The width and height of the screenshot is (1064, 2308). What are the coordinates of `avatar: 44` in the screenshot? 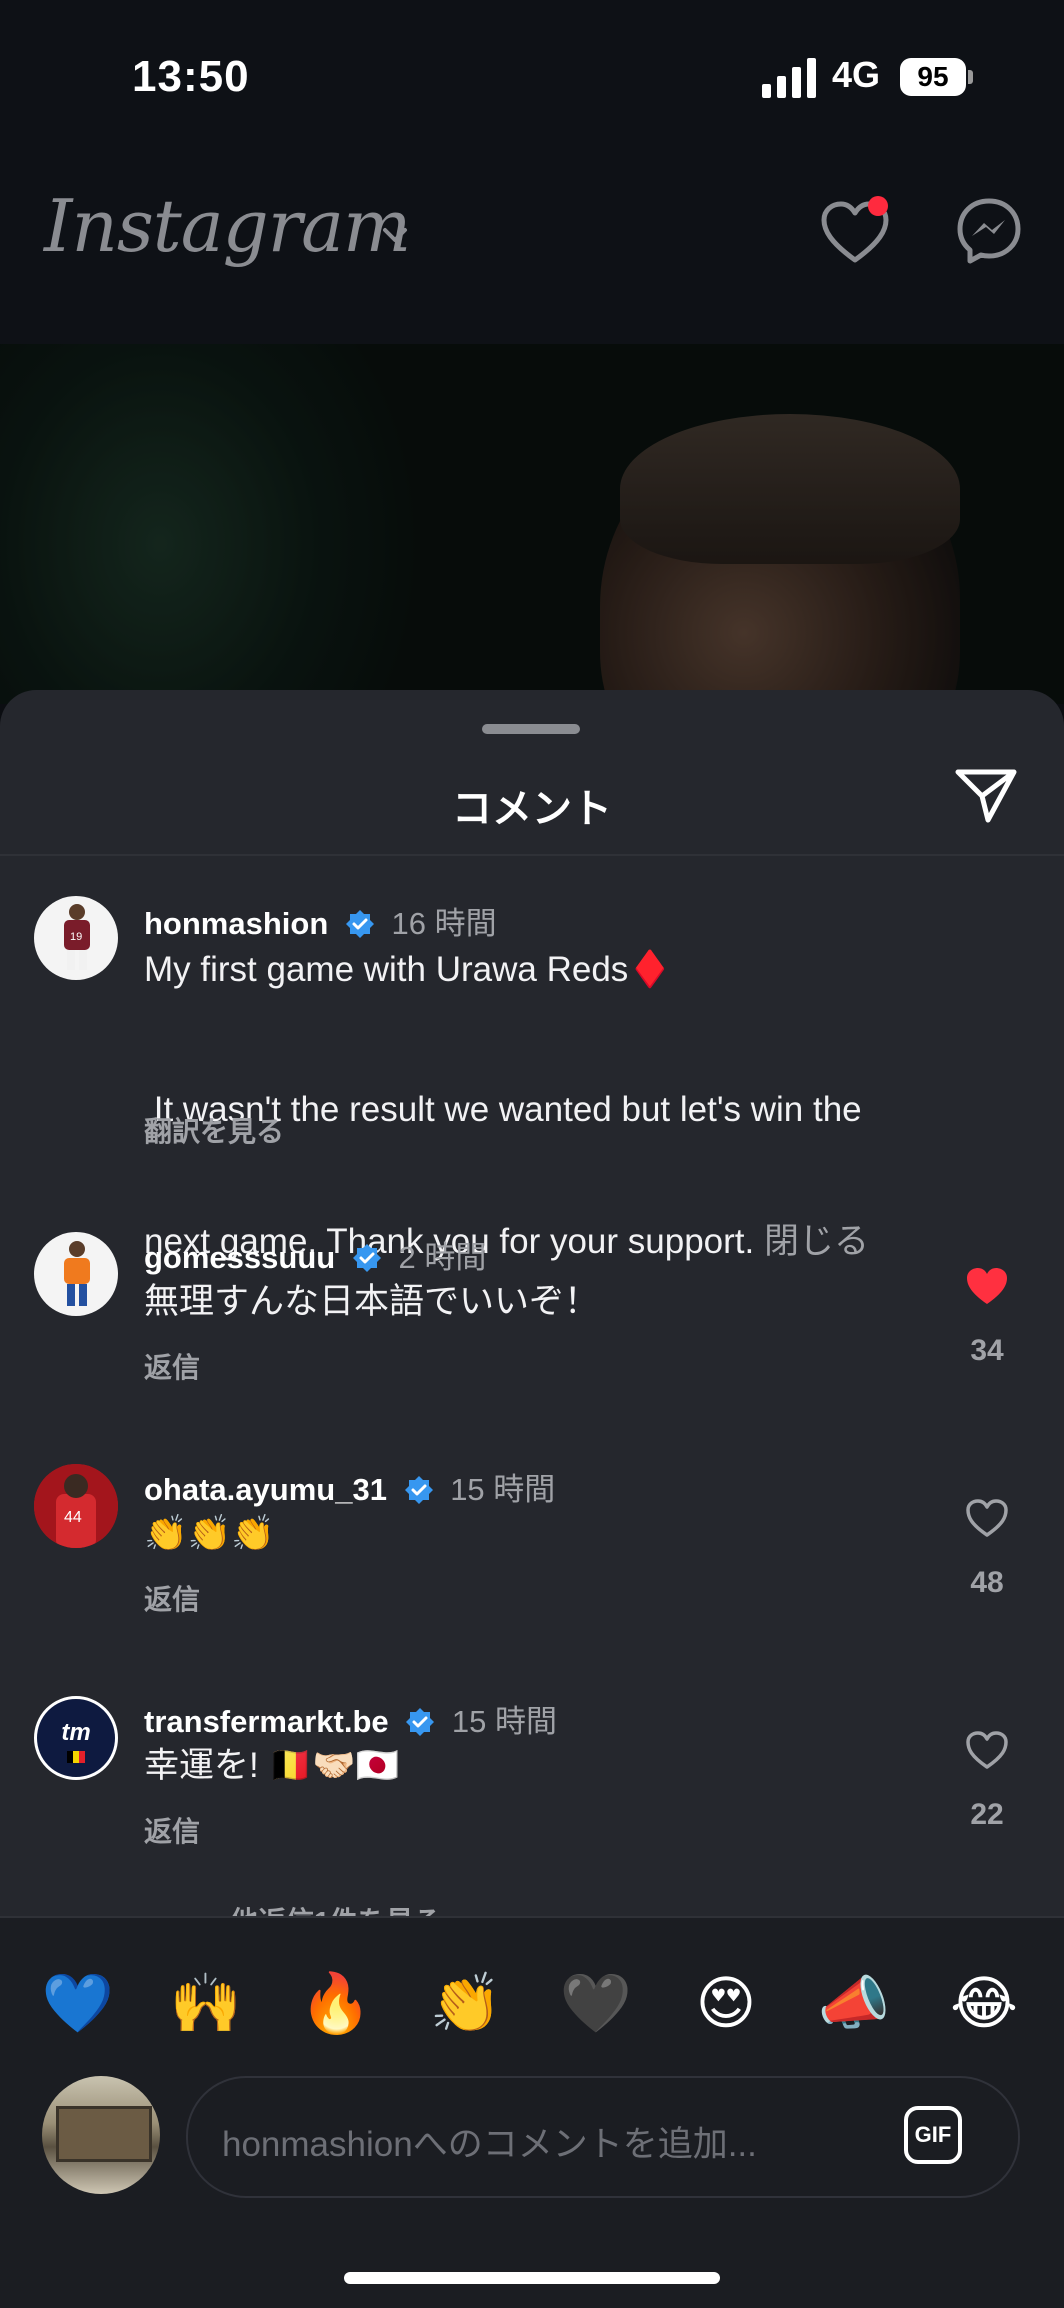 It's located at (76, 1506).